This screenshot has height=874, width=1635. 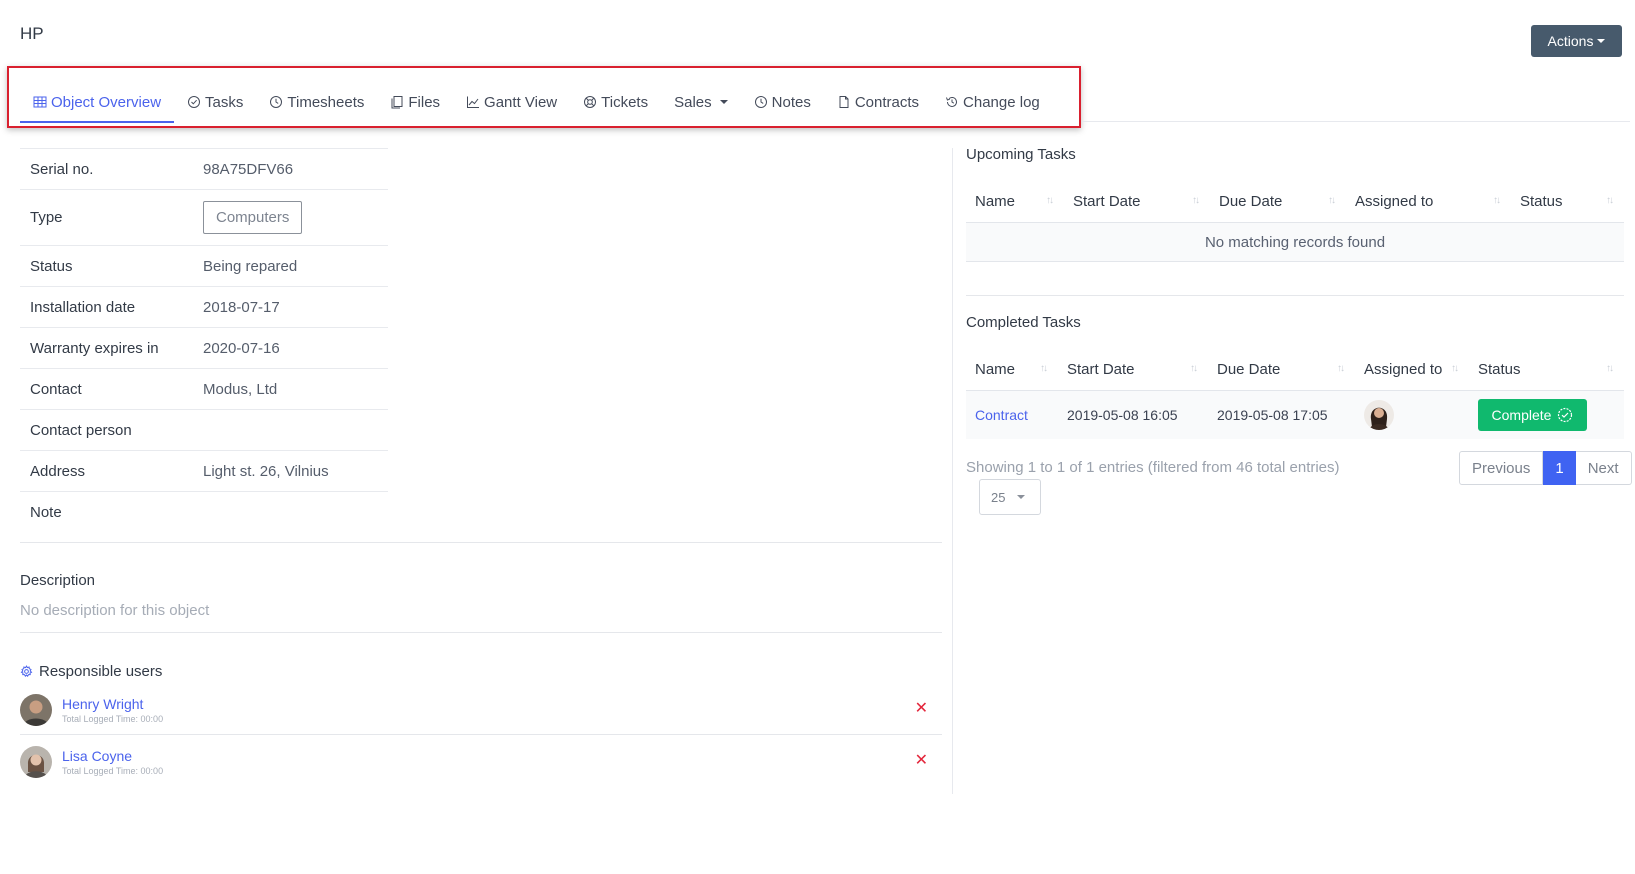 I want to click on user-name-link: Henry Wright, so click(x=112, y=704).